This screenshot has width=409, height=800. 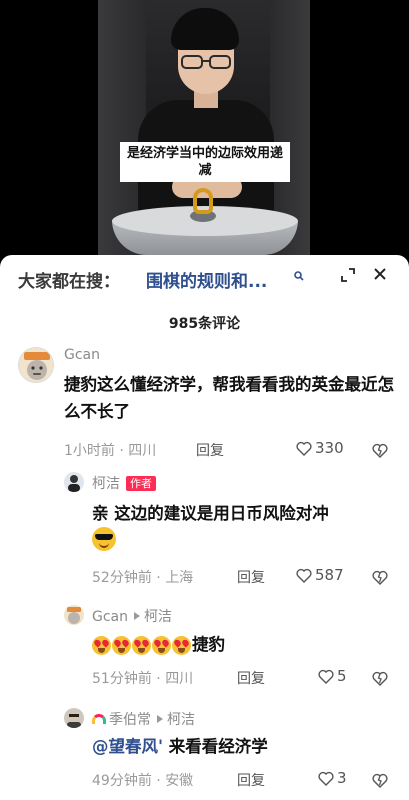 What do you see at coordinates (242, 529) in the screenshot?
I see `comment-text: 亲 这边的建议是用日币风险对冲` at bounding box center [242, 529].